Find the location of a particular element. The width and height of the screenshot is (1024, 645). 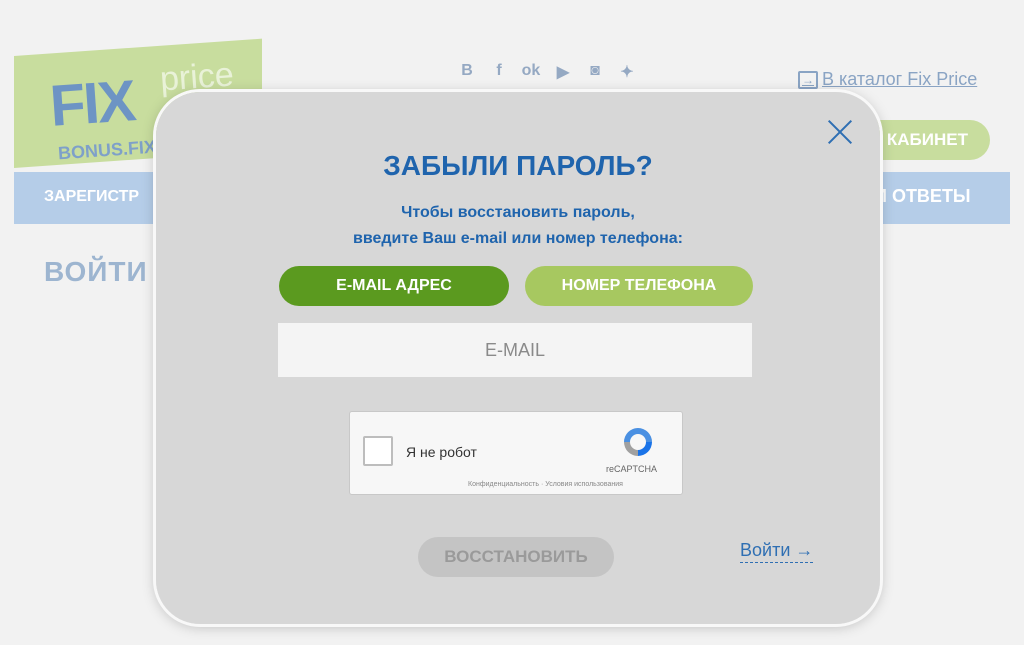

recaptcha-checkbox is located at coordinates (378, 451).